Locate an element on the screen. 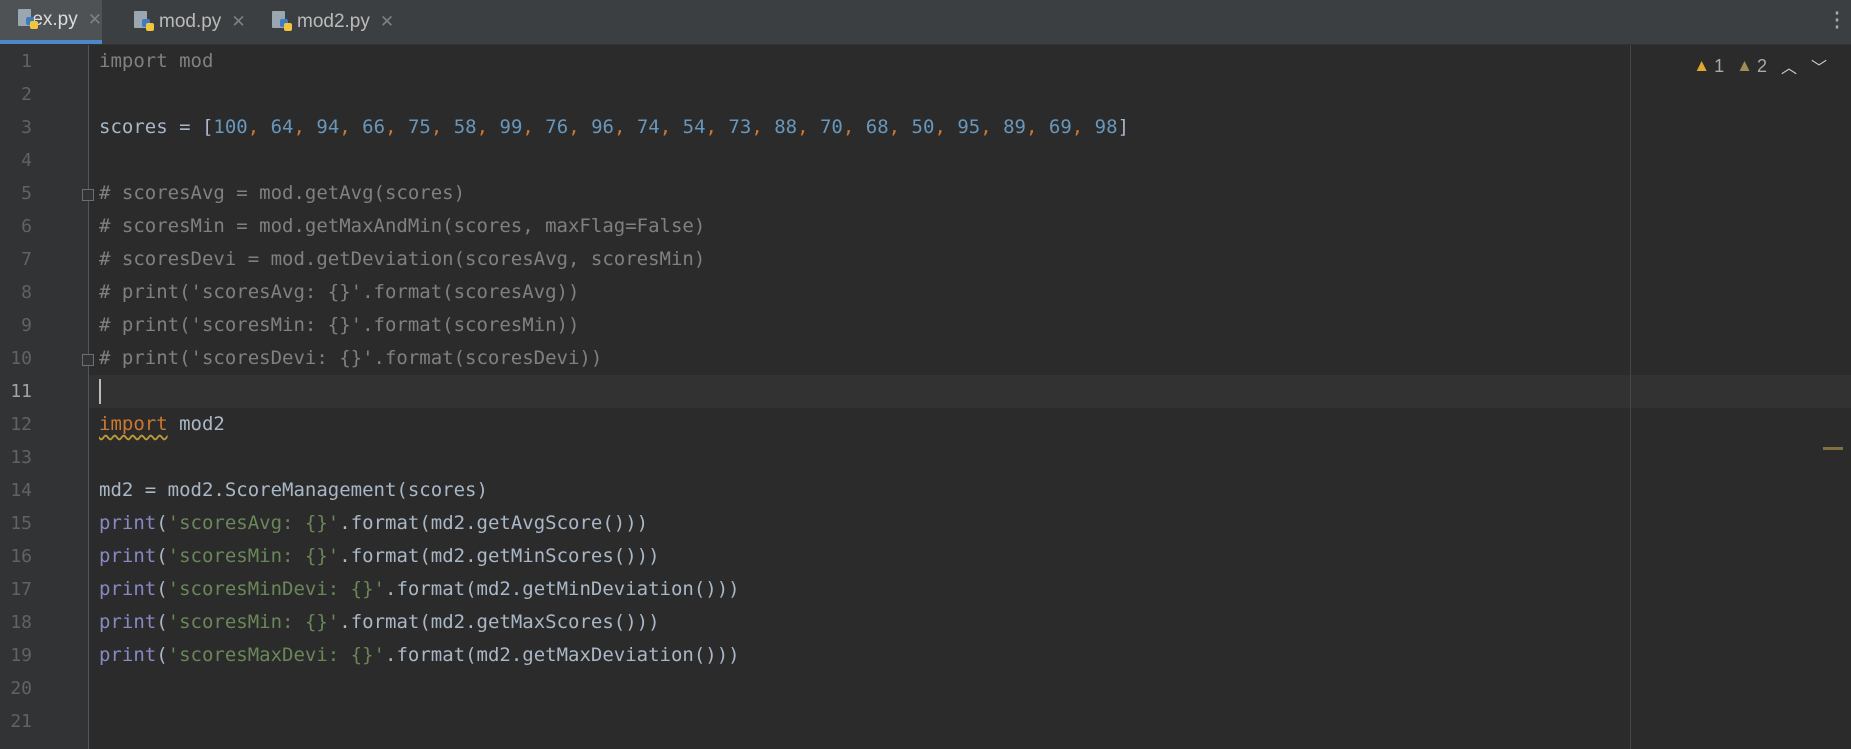  code-line-1: import mod is located at coordinates (156, 61).